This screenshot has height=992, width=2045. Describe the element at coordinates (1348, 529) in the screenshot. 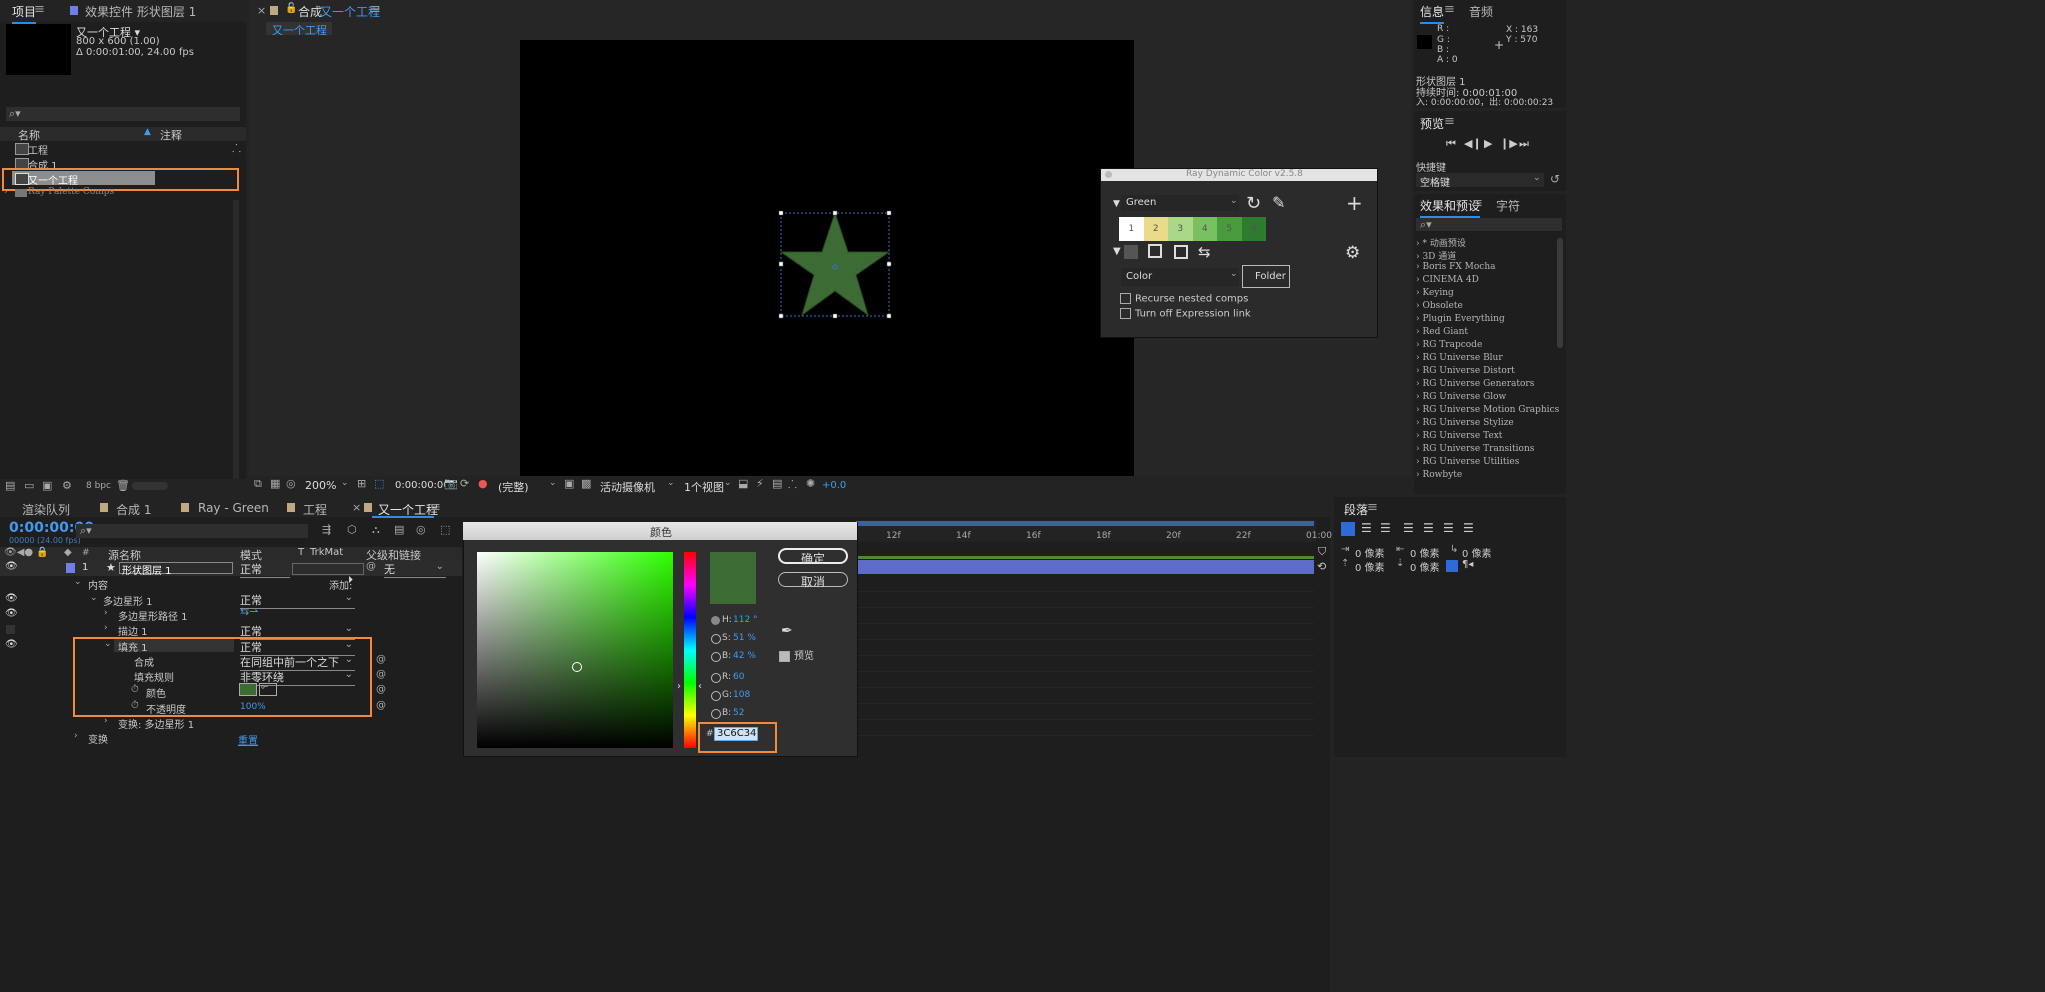

I see `align-left-icon` at that location.